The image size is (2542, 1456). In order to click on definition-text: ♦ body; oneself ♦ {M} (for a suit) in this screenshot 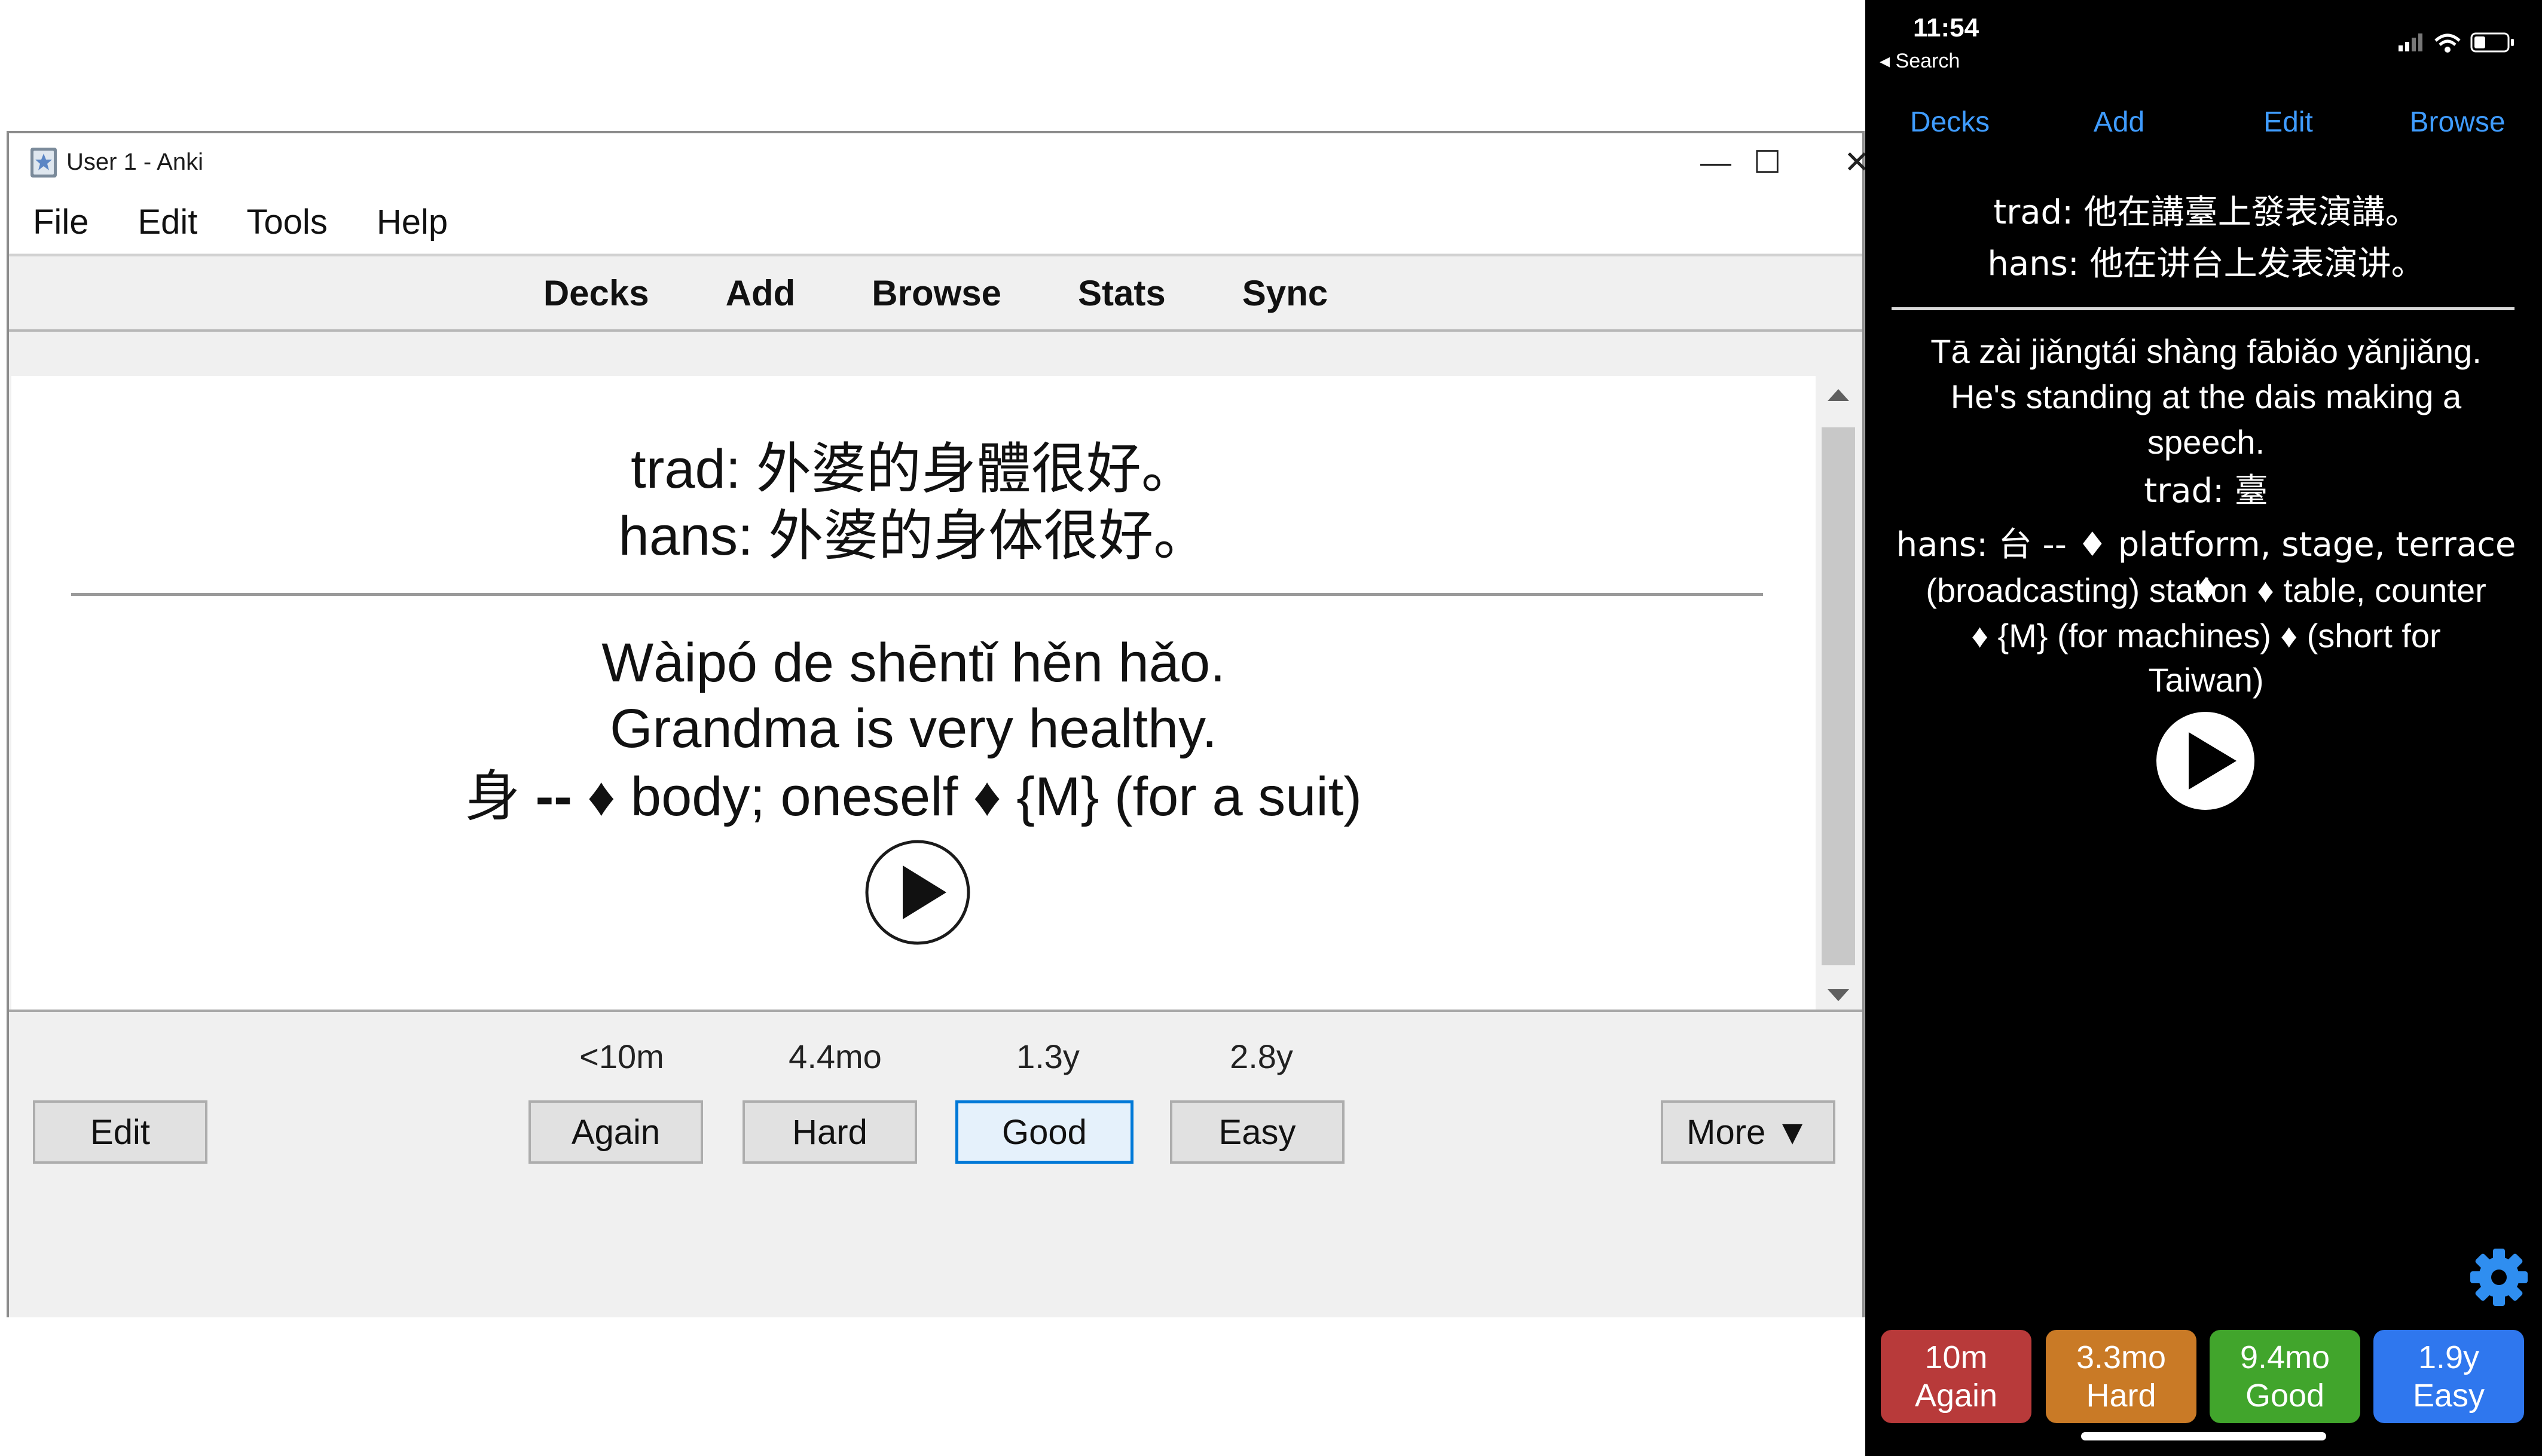, I will do `click(974, 797)`.